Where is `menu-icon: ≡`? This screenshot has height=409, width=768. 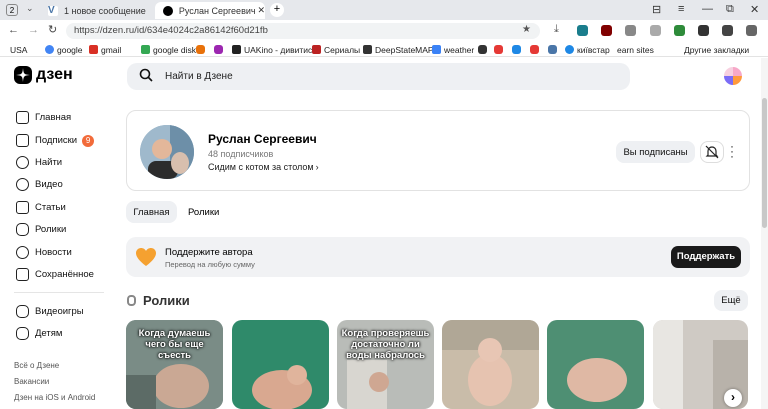
menu-icon: ≡ is located at coordinates (681, 9).